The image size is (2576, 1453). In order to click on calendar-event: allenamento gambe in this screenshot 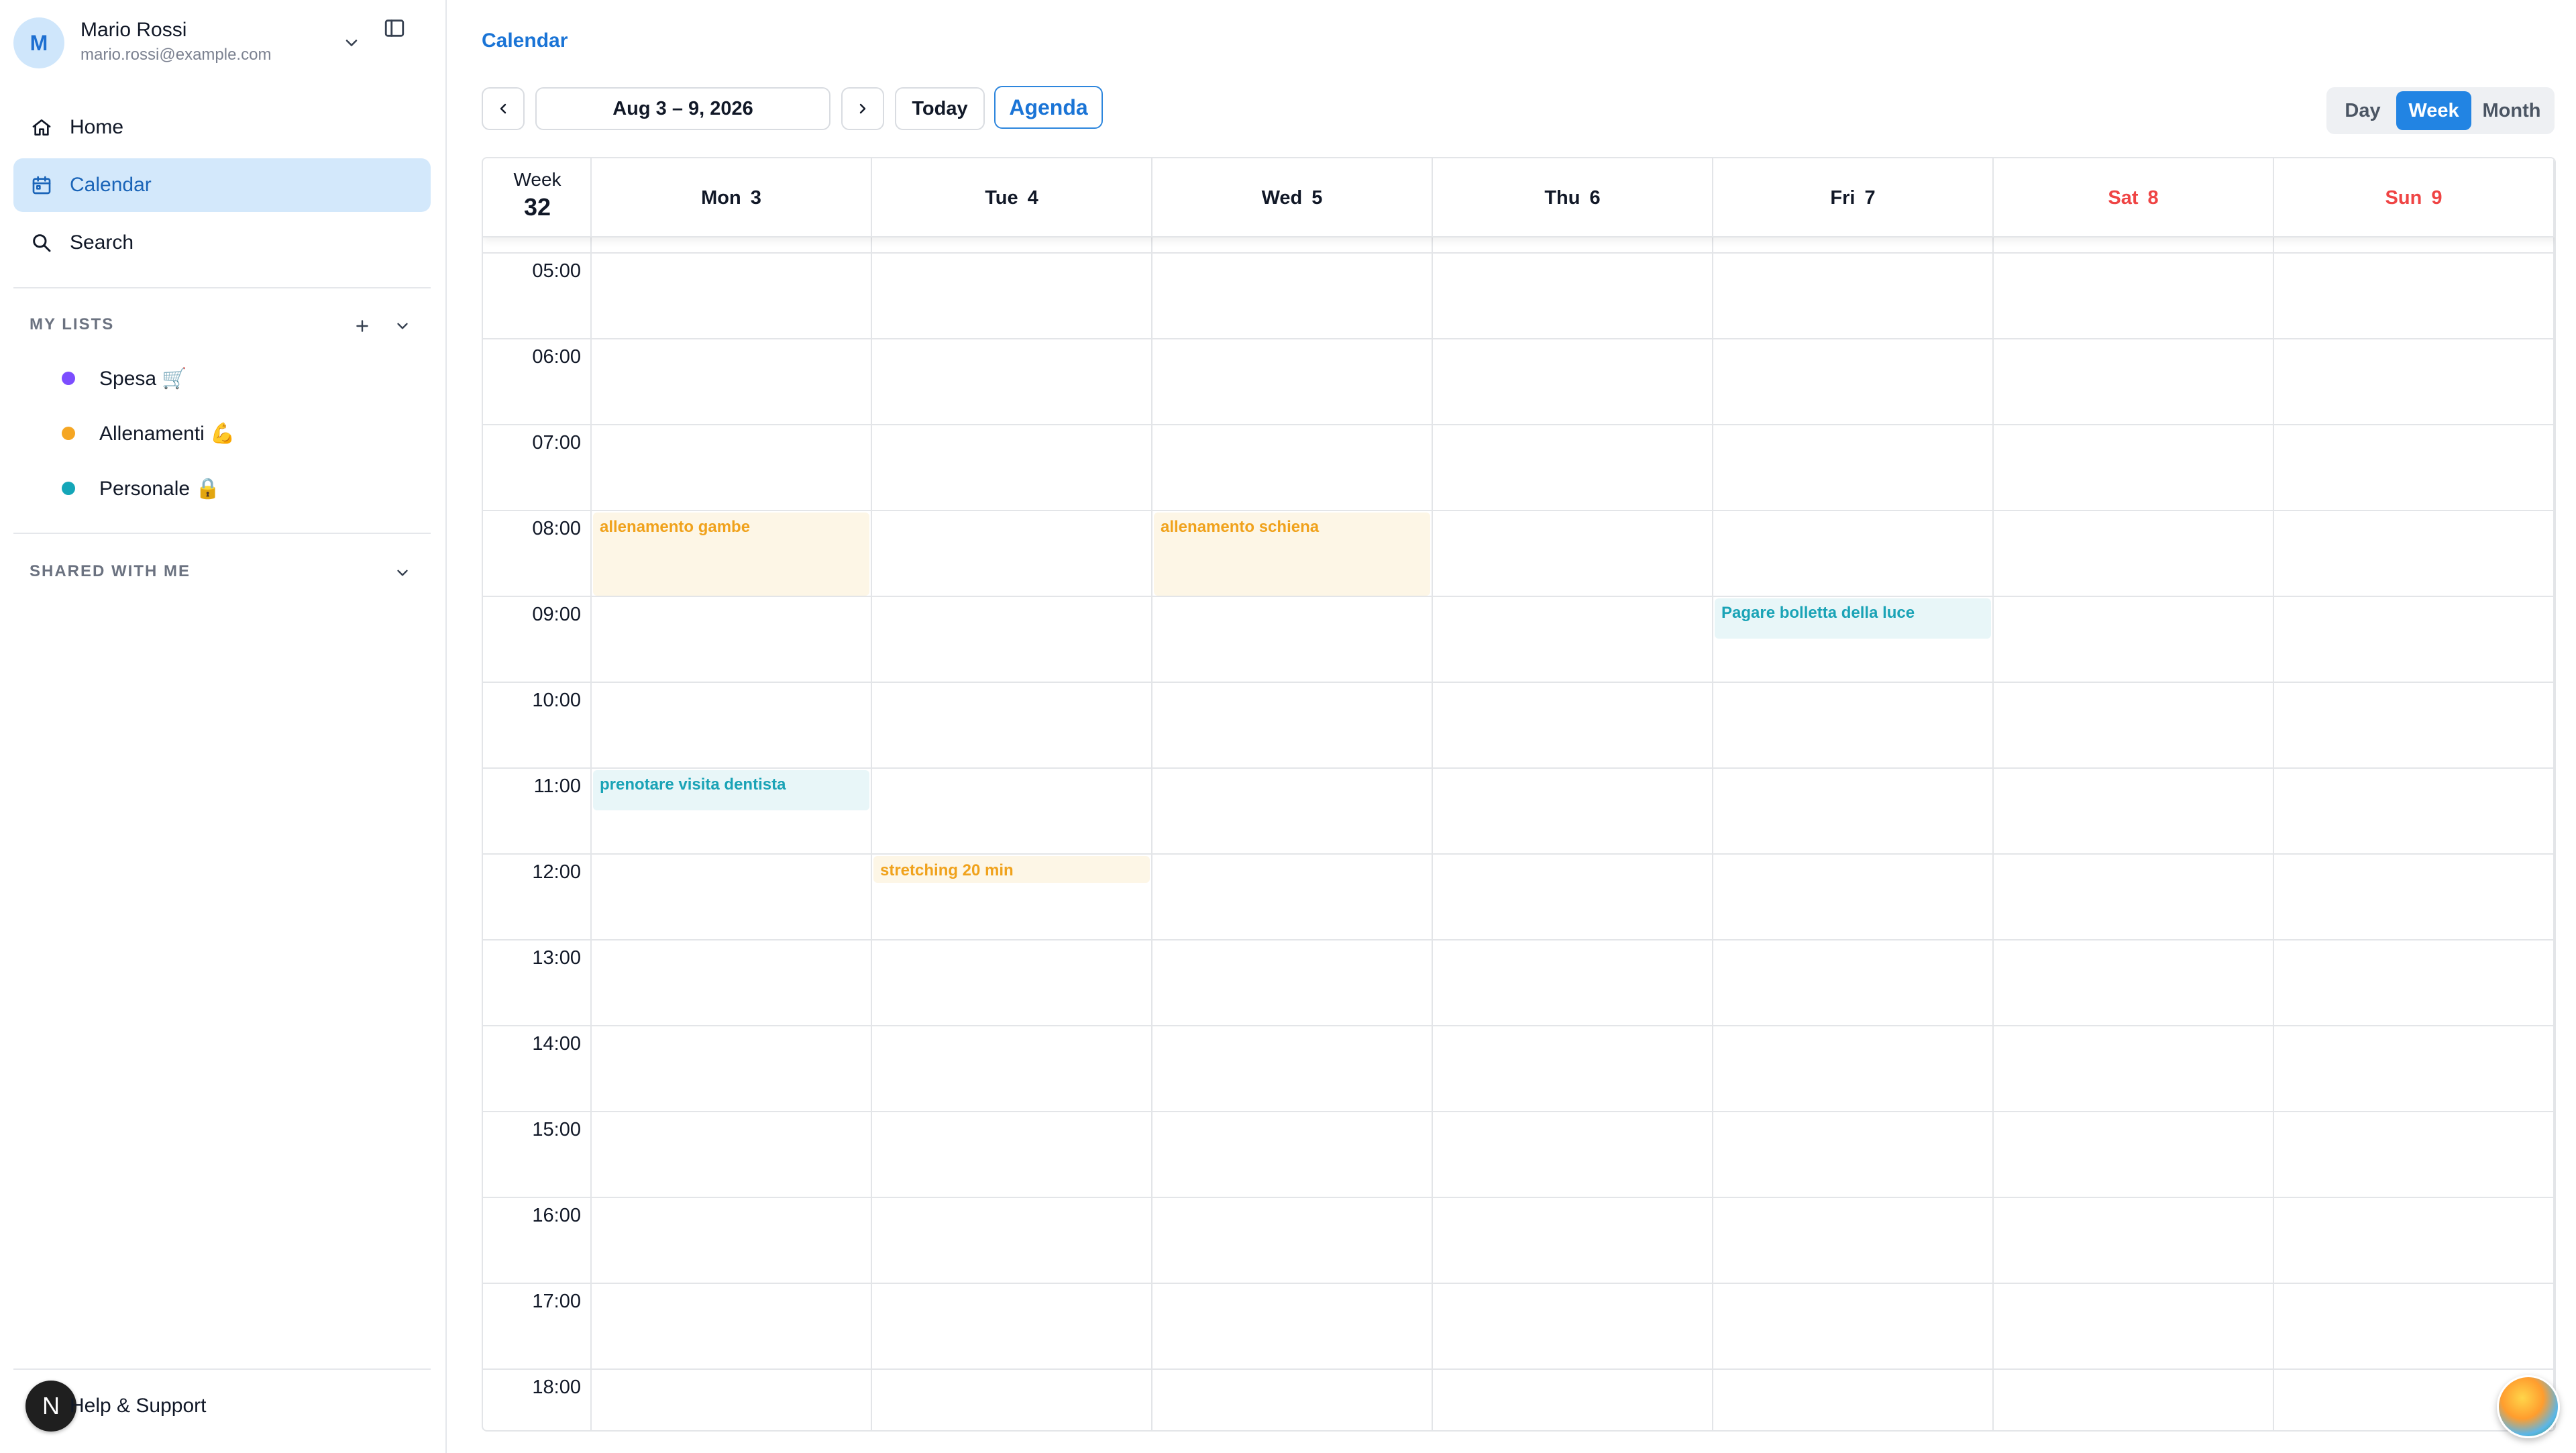, I will do `click(731, 555)`.